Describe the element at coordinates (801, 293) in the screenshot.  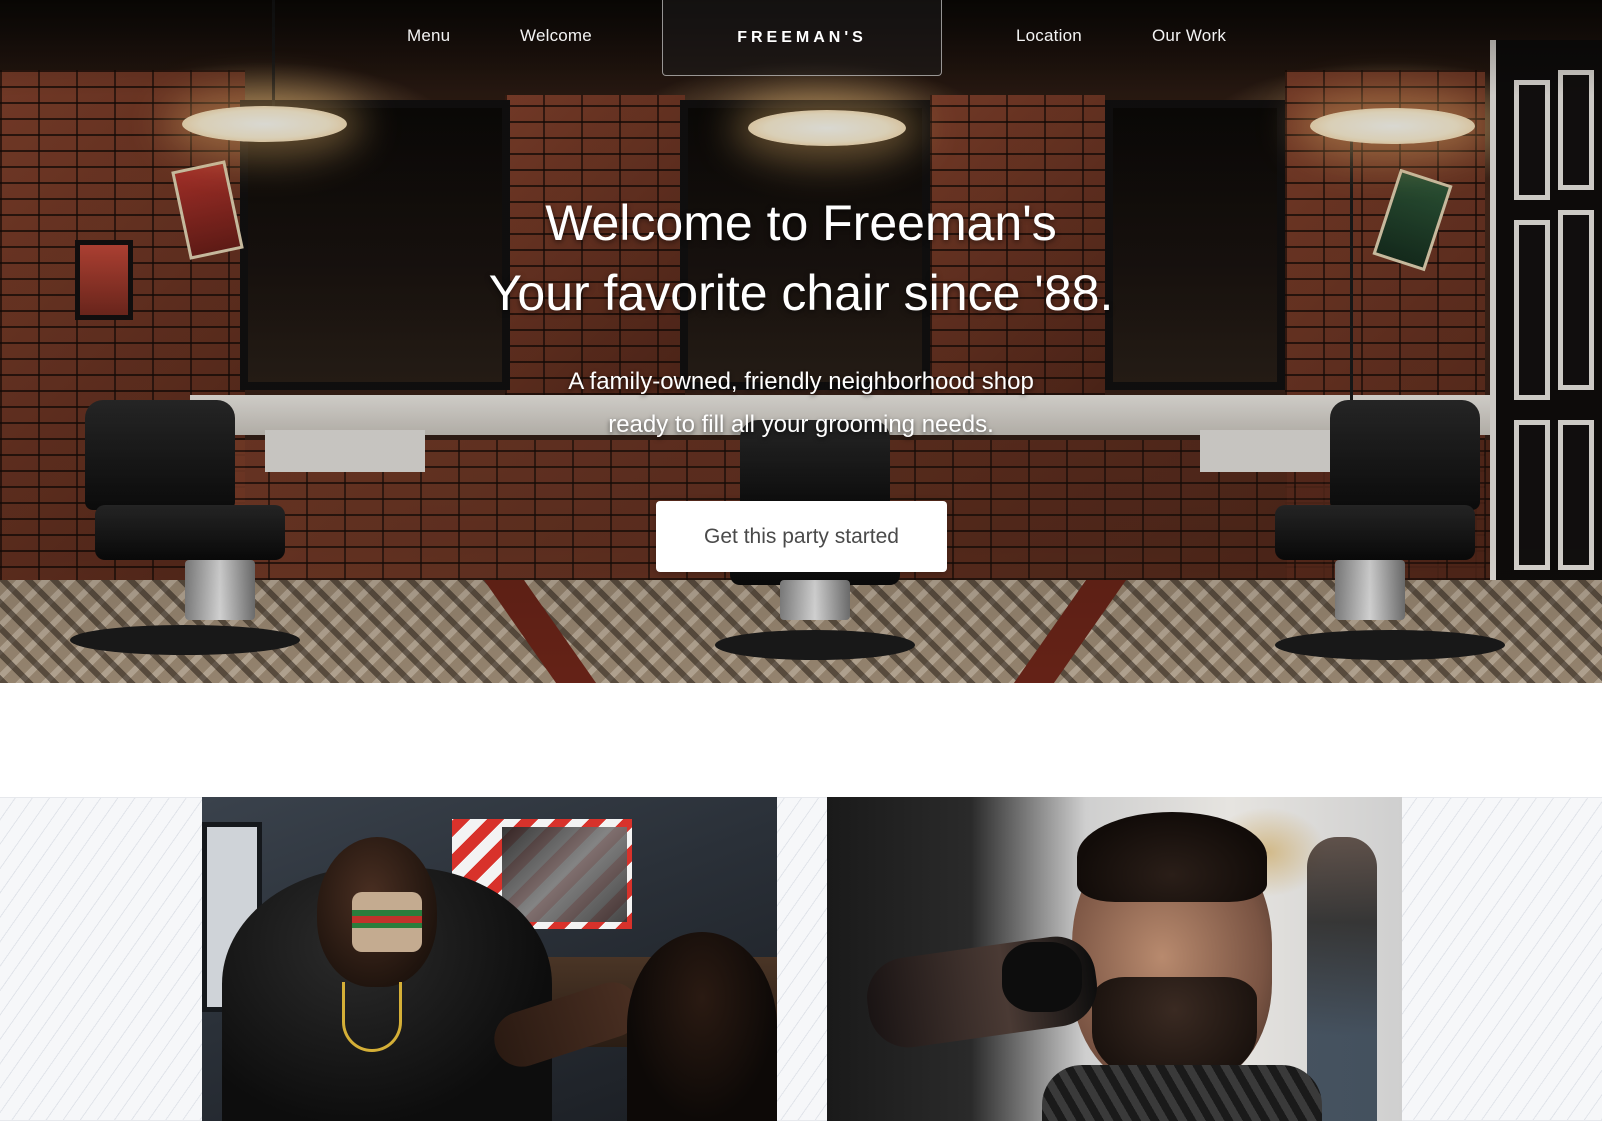
I see `hero-title-line-2: Your favorite chair since '88.` at that location.